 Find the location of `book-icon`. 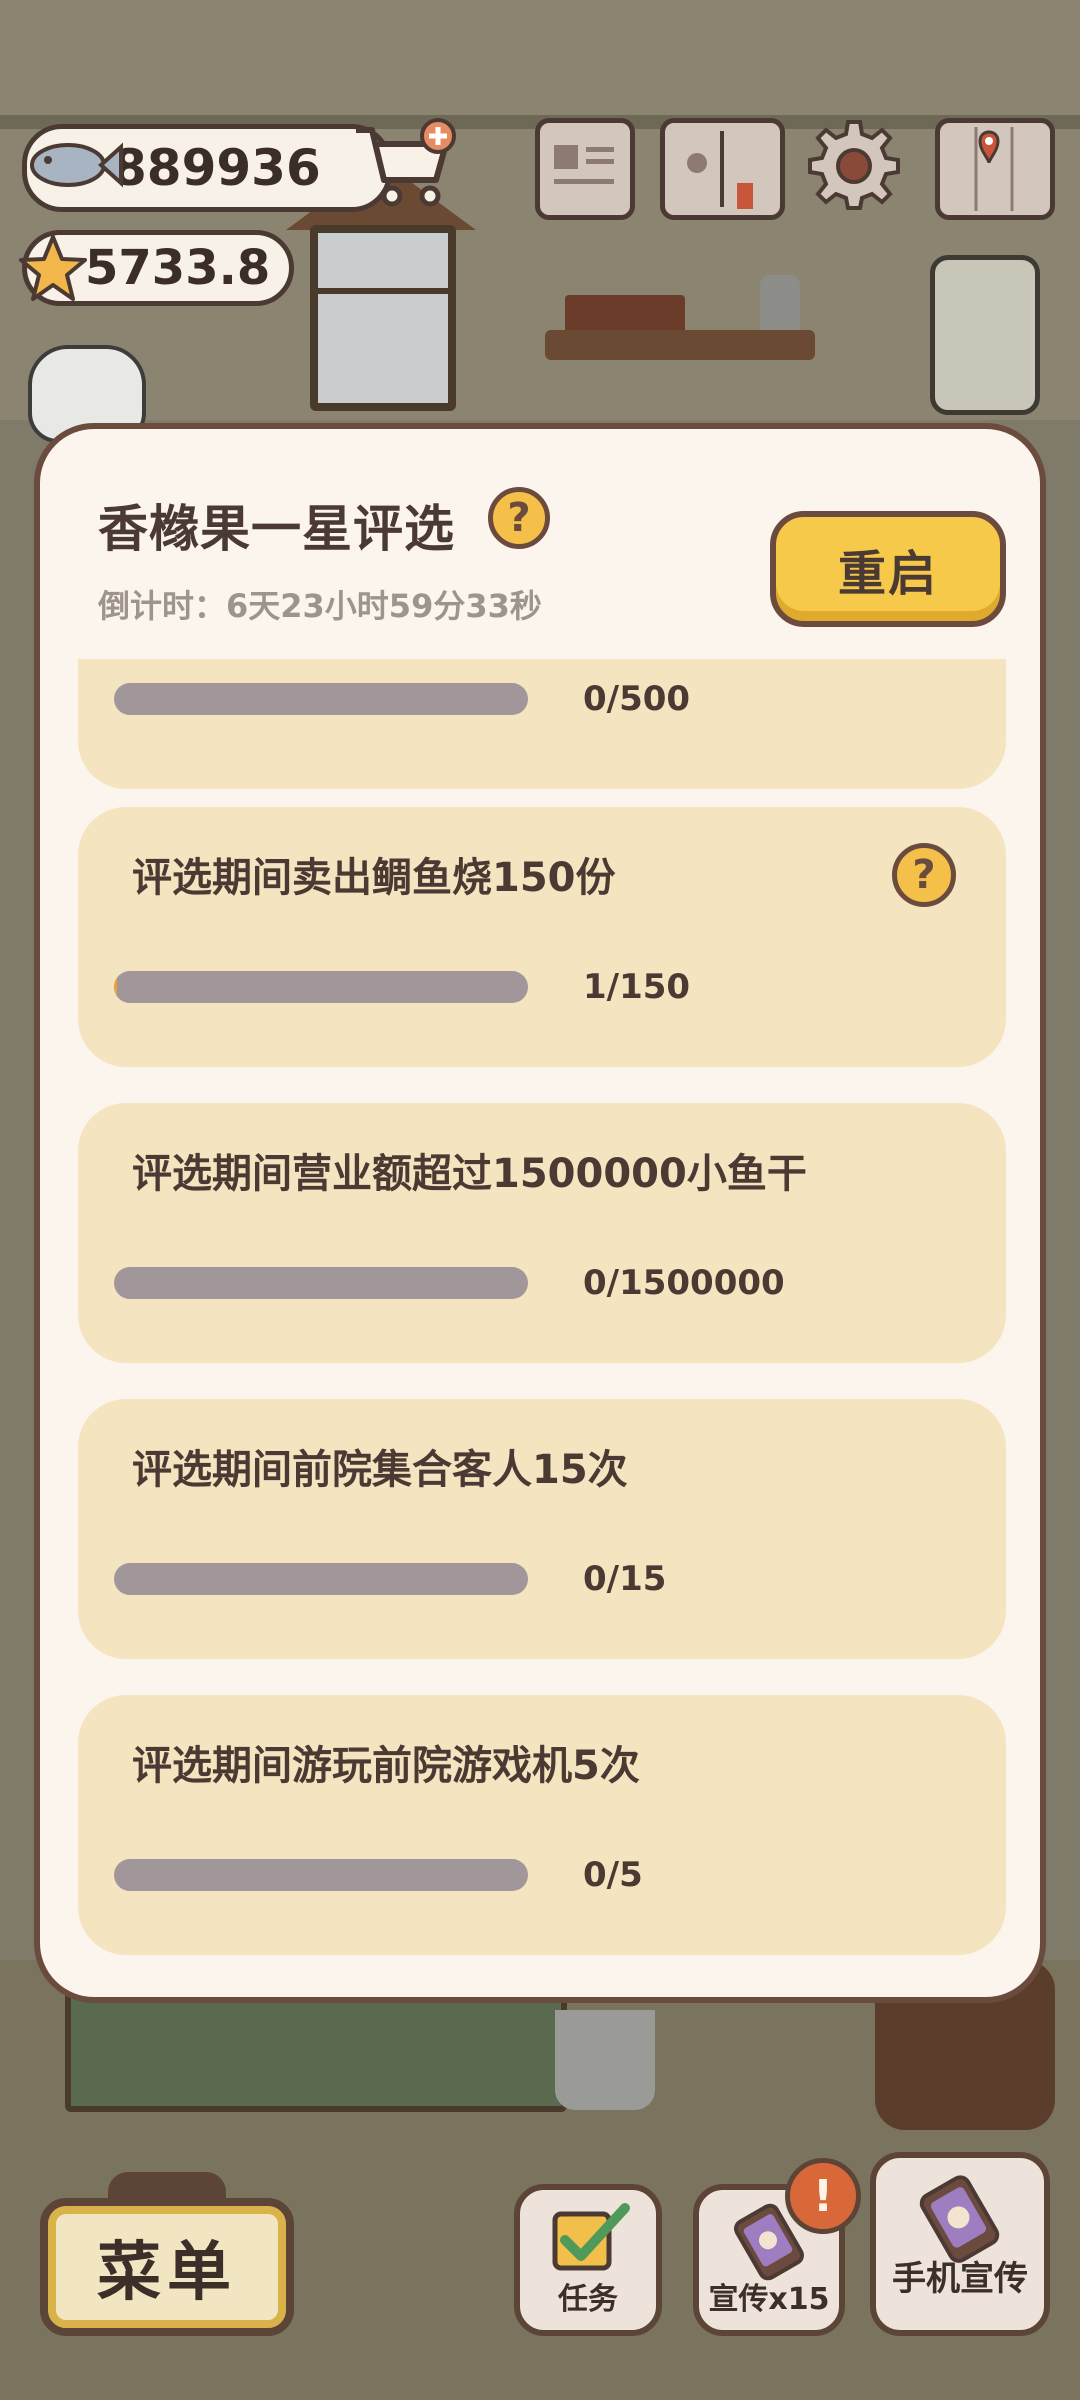

book-icon is located at coordinates (722, 169).